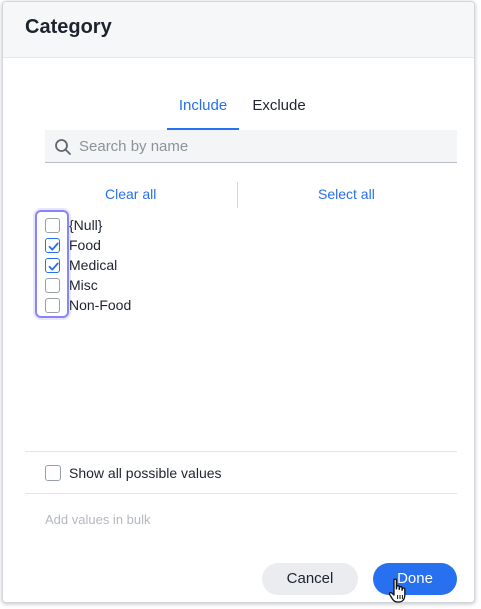  What do you see at coordinates (130, 194) in the screenshot?
I see `clear-all-button: Clear all` at bounding box center [130, 194].